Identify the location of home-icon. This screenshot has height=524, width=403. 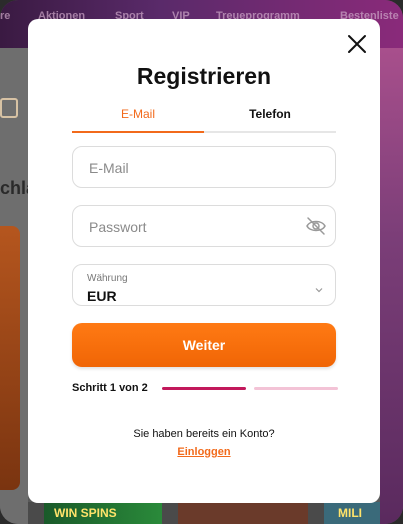
(9, 108).